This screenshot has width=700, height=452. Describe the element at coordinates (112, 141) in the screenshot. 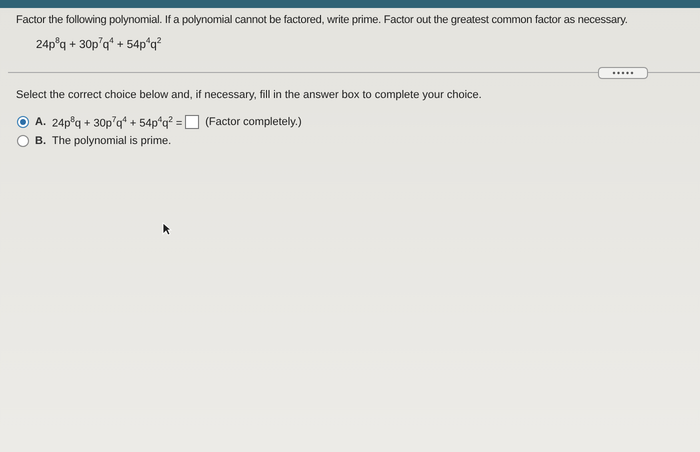

I see `choice-text: The polynomial is prime.` at that location.